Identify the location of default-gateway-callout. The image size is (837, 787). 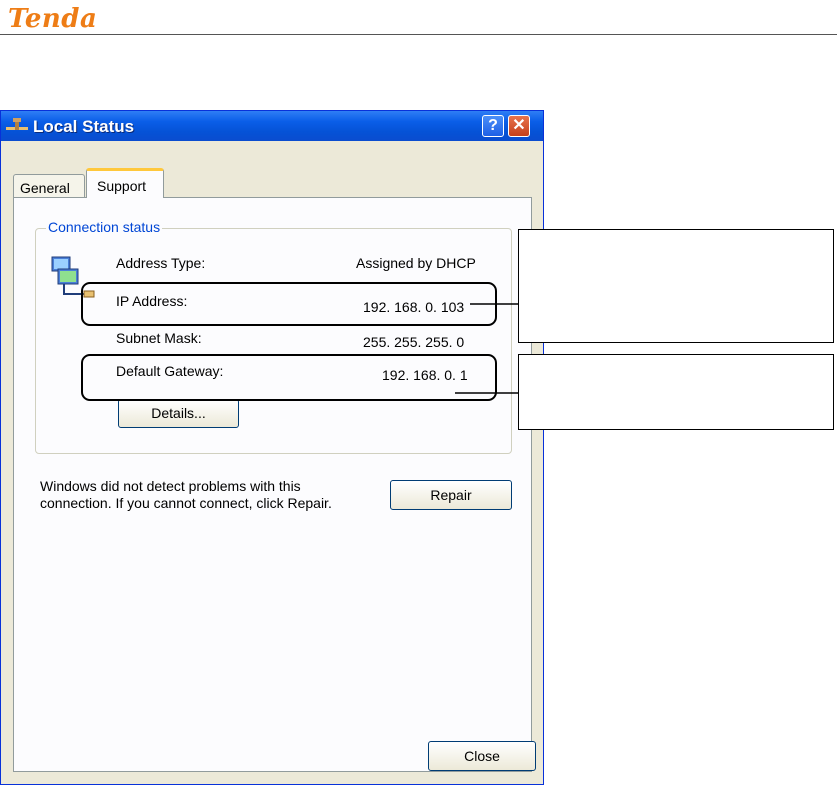
(676, 392).